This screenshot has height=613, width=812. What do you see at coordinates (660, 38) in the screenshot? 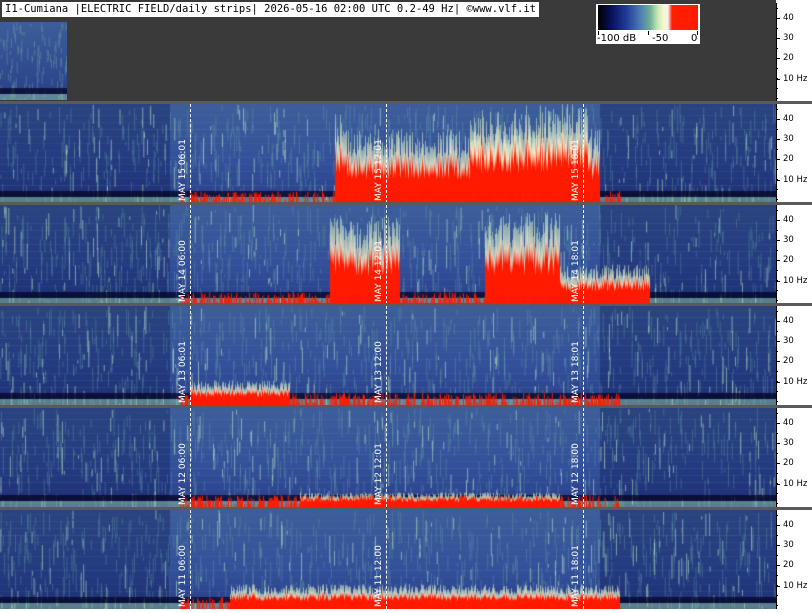
I see `legend-label-mid: -50` at bounding box center [660, 38].